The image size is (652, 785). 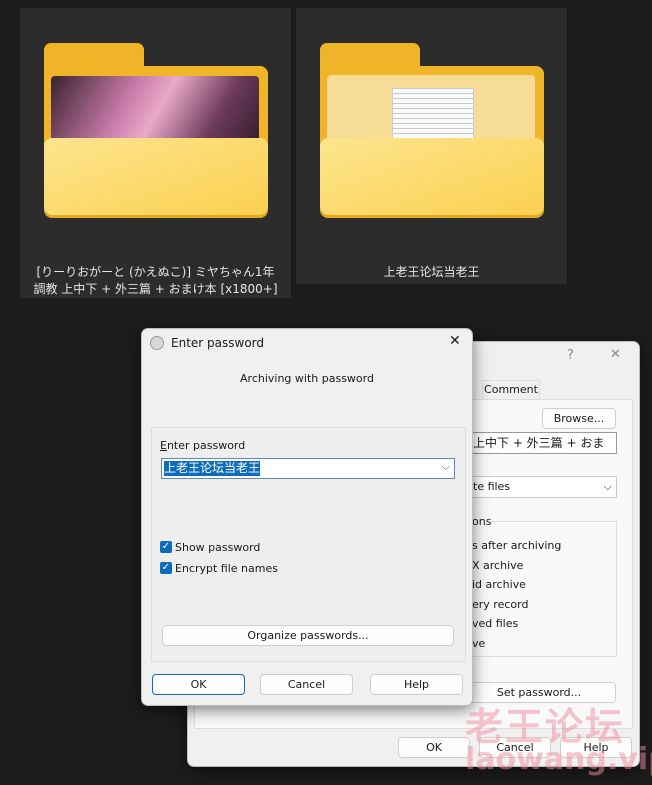 What do you see at coordinates (307, 378) in the screenshot?
I see `dialog-subtitle: Archiving with password` at bounding box center [307, 378].